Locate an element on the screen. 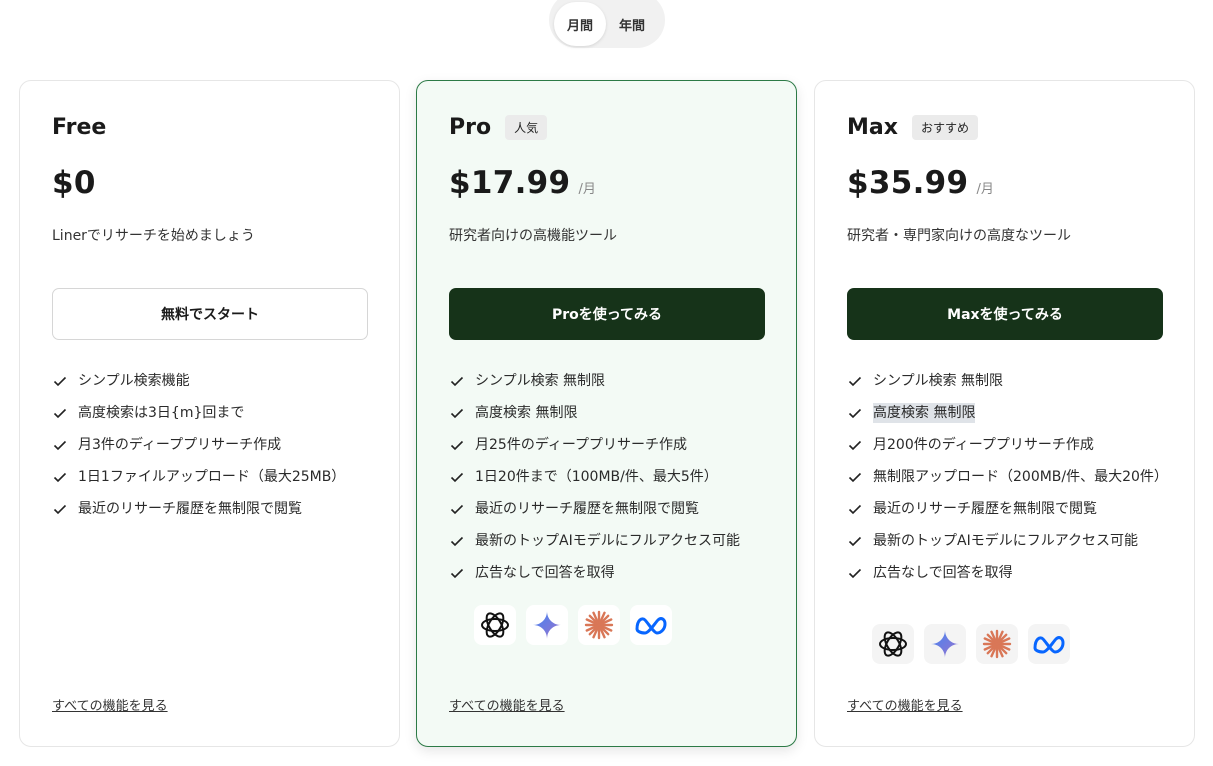 The width and height of the screenshot is (1213, 766). recommended-badge: おすすめ is located at coordinates (944, 127).